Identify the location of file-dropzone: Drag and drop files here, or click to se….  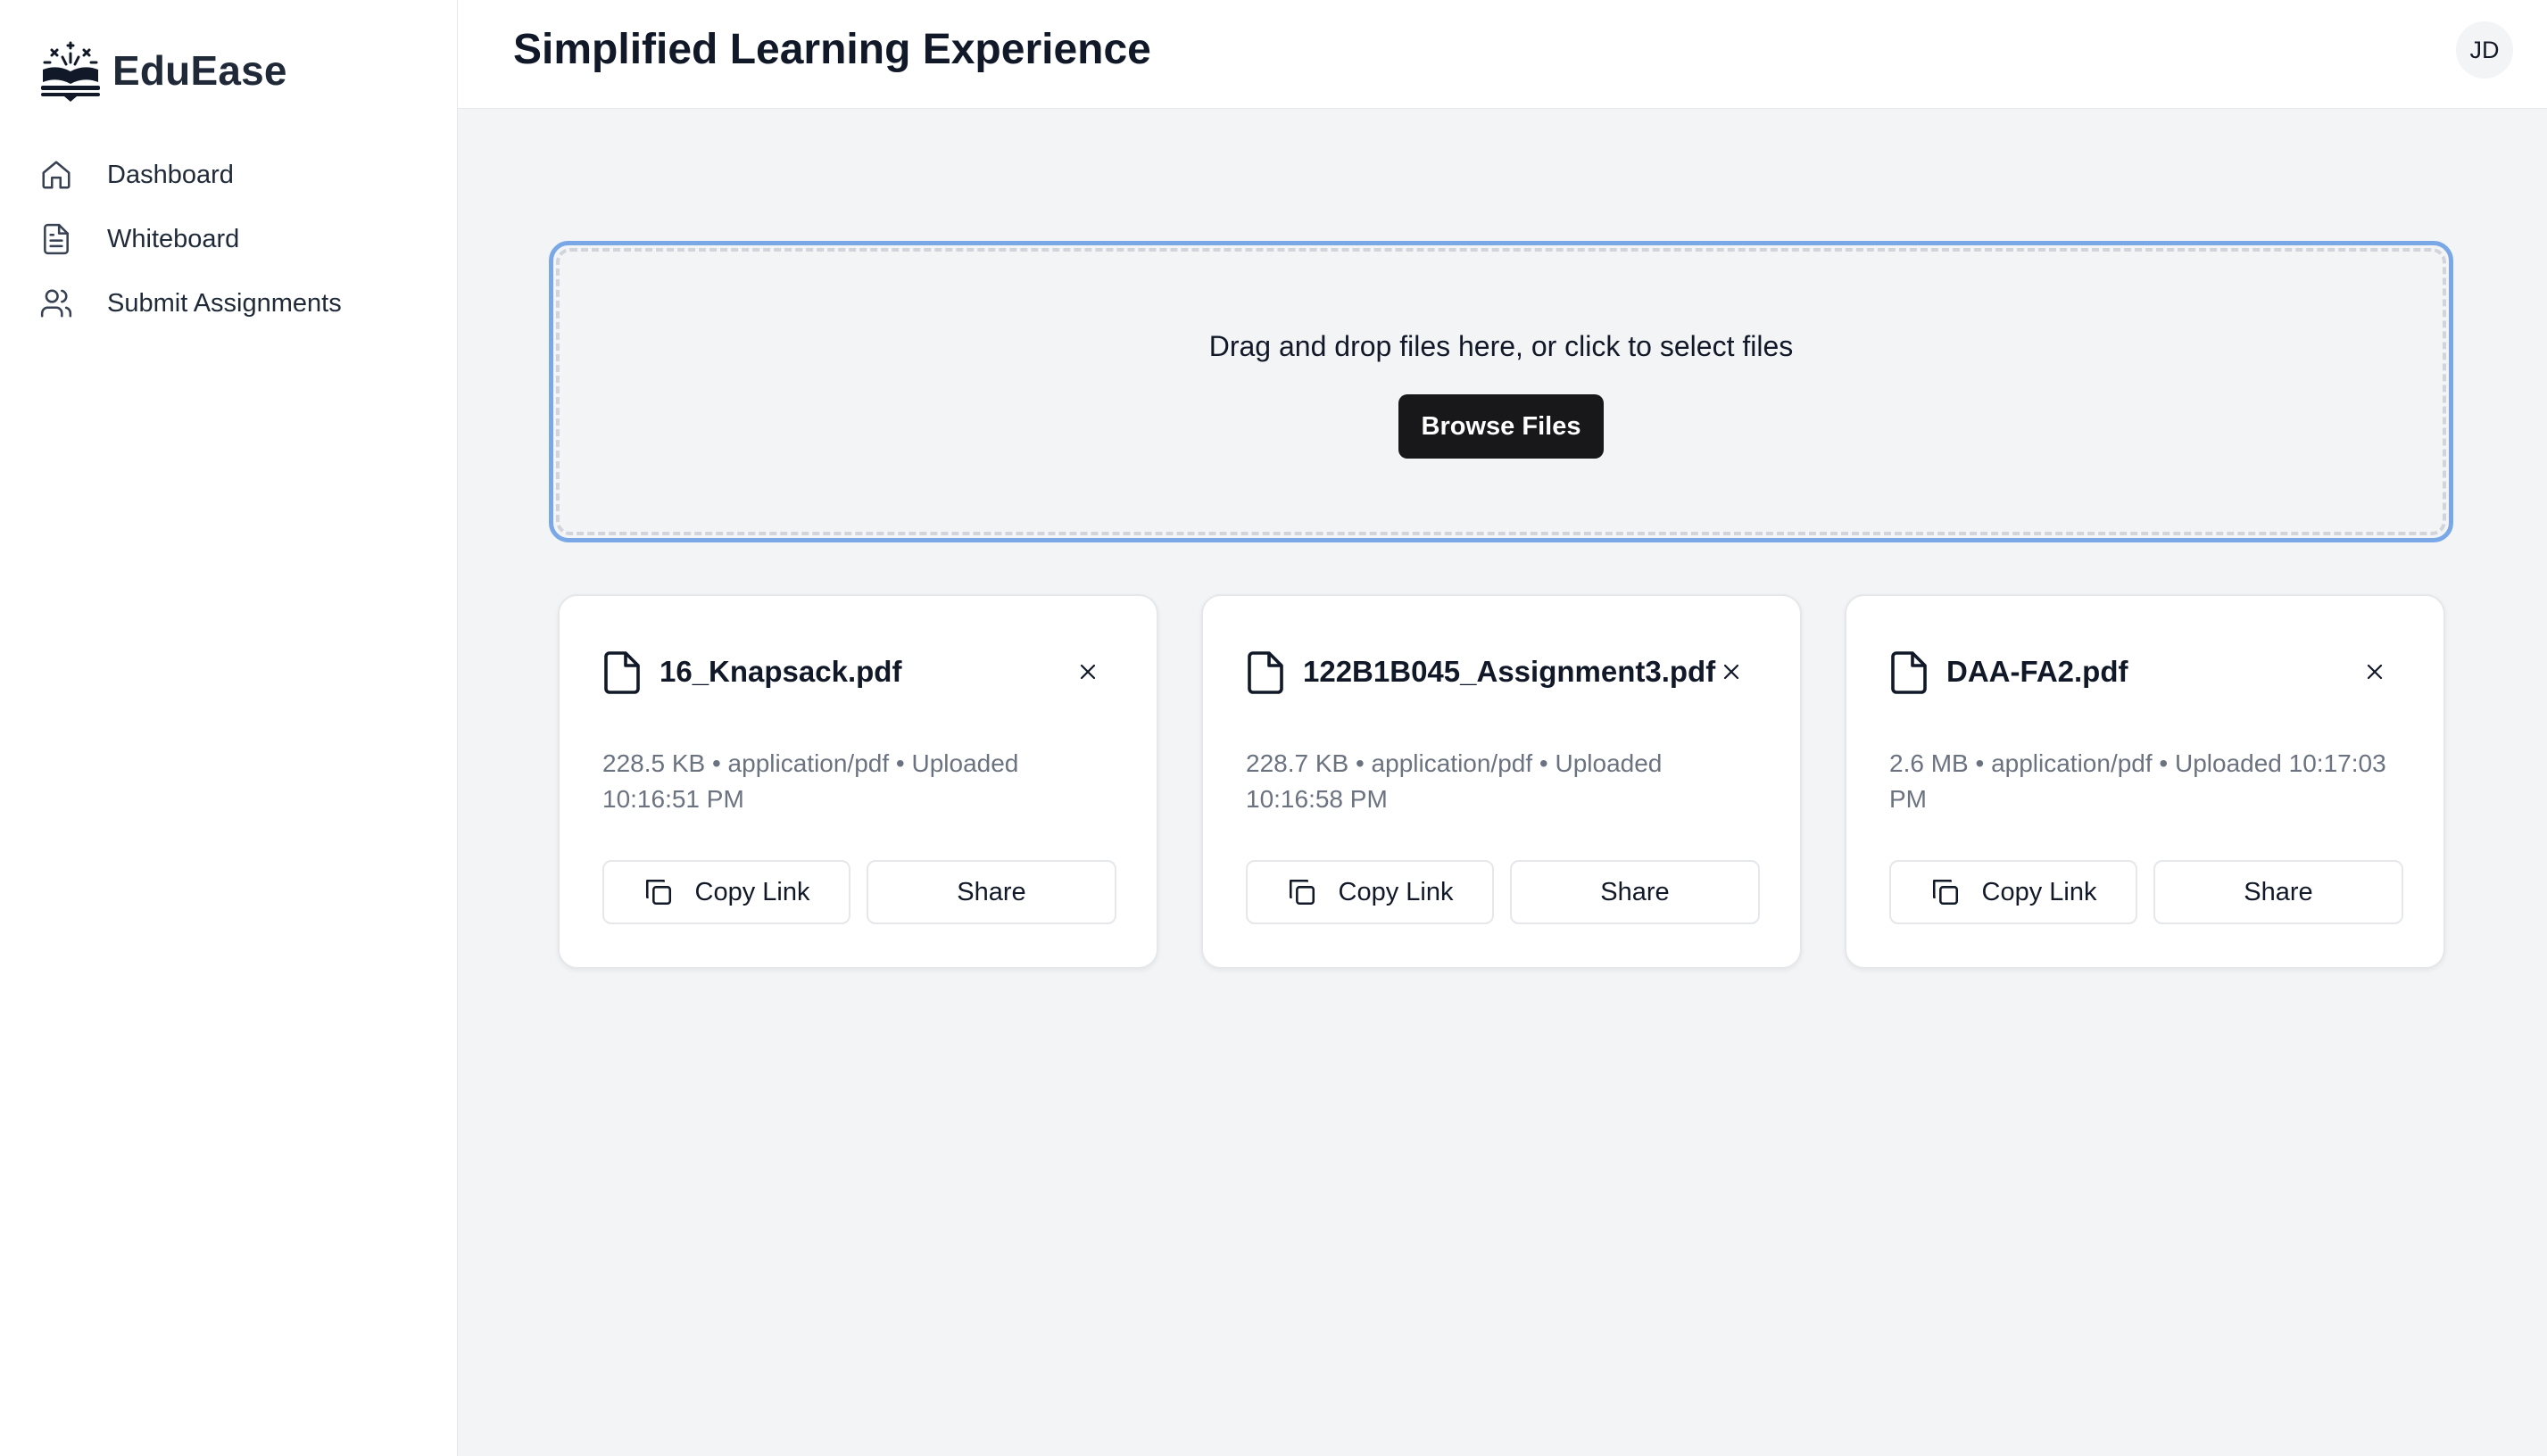
(1501, 391).